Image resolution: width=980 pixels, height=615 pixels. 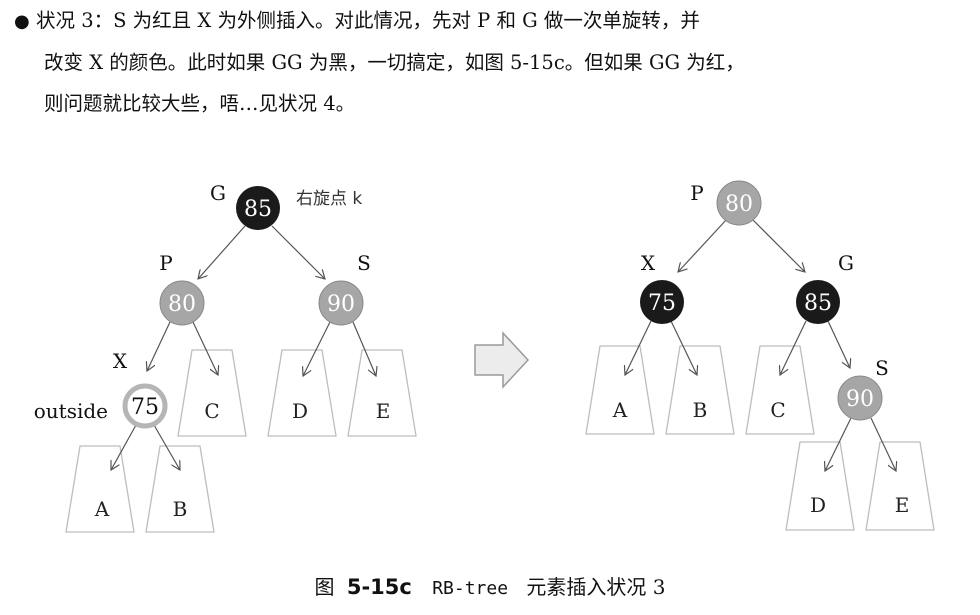 I want to click on figure-caption: 图 5-15c RB-tree 元素插入状况 3, so click(x=490, y=585).